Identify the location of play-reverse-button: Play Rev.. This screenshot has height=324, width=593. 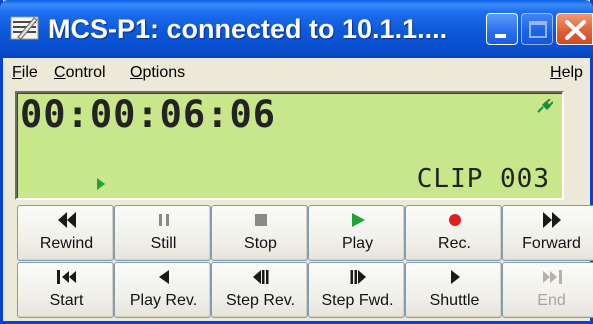
(162, 290).